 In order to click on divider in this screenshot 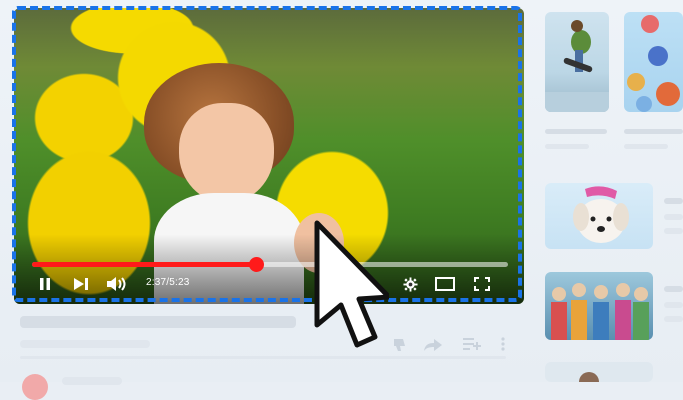, I will do `click(263, 357)`.